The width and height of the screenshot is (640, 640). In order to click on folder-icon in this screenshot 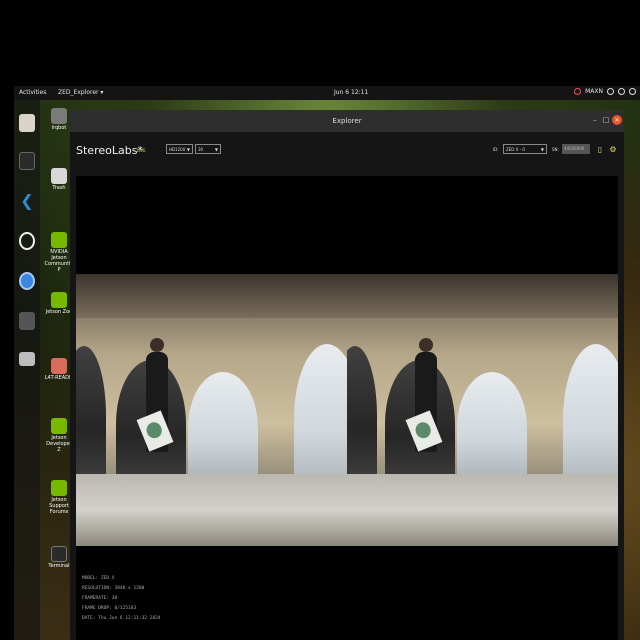, I will do `click(59, 366)`.